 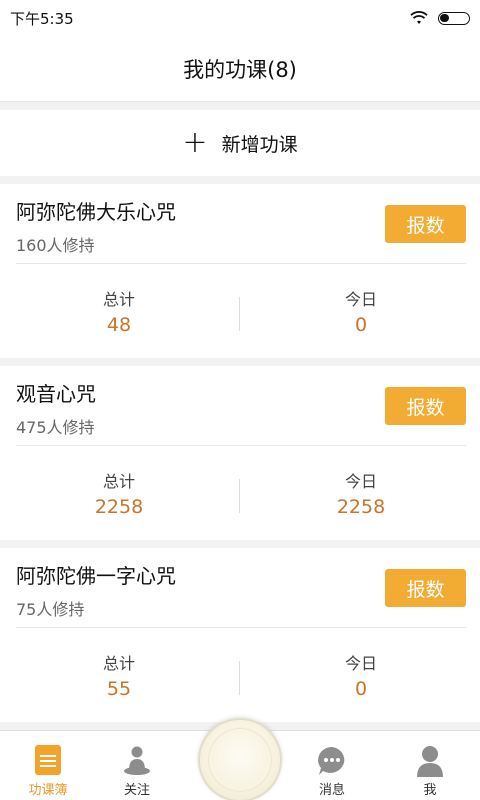 I want to click on total-stat: 总计 48, so click(x=119, y=311).